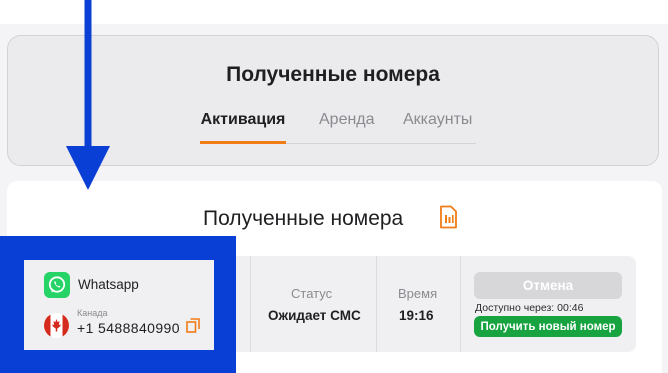  Describe the element at coordinates (193, 325) in the screenshot. I see `copy-icon` at that location.